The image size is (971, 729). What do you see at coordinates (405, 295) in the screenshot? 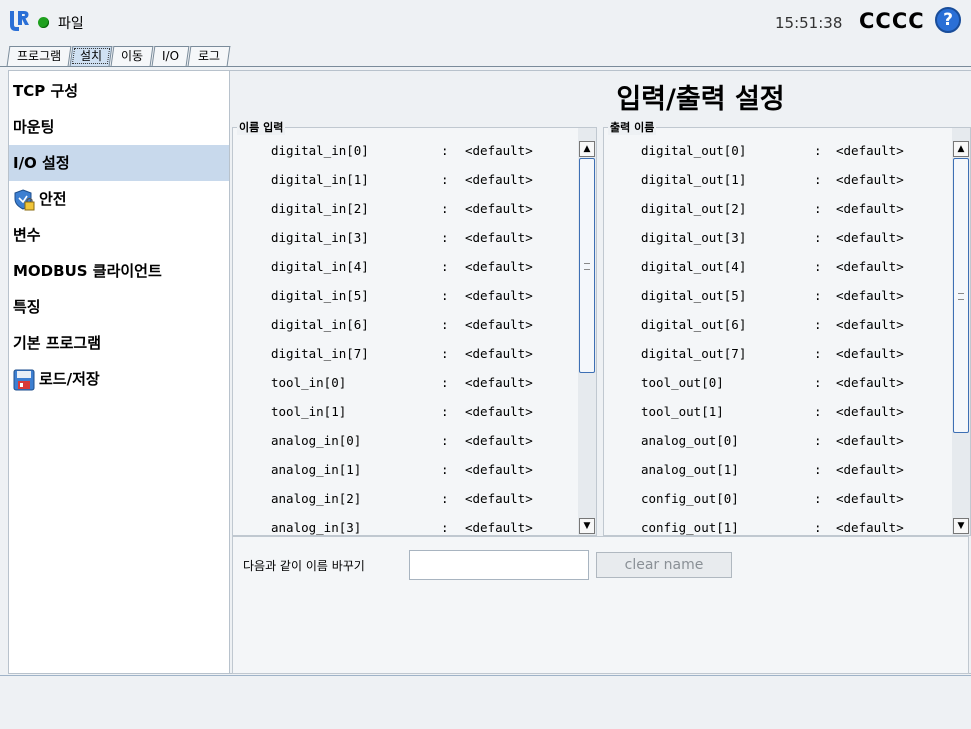
I see `input-row: digital_in[5]: <default>` at bounding box center [405, 295].